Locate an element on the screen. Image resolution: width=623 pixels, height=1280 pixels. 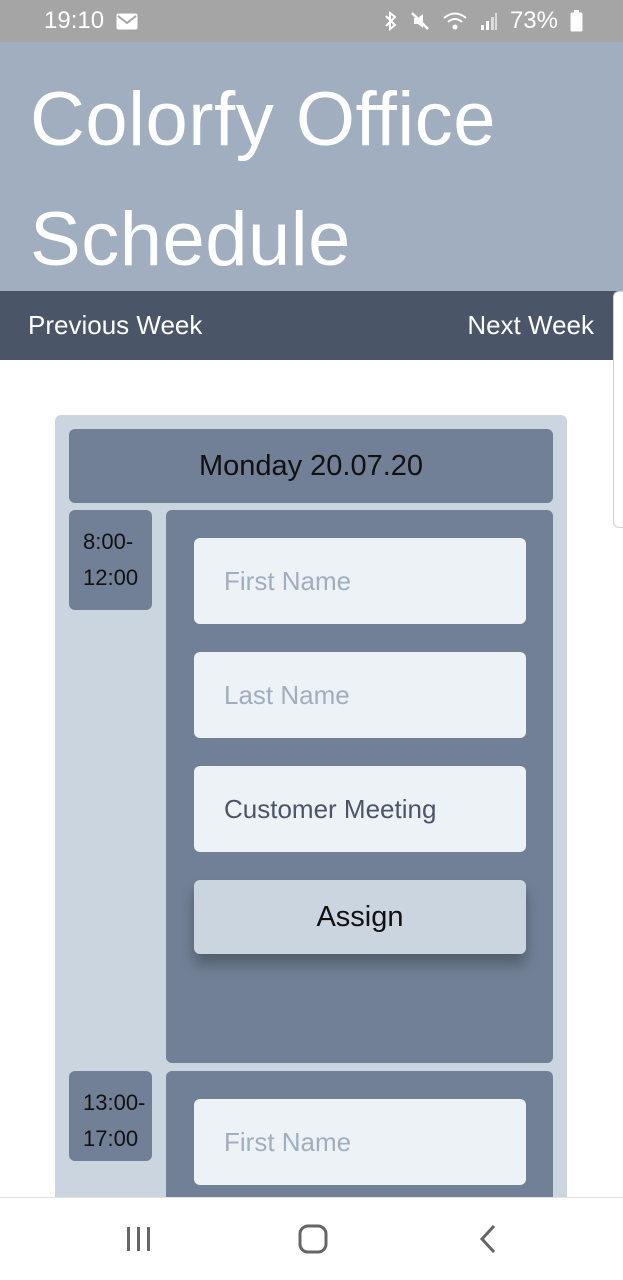
battery-icon is located at coordinates (576, 21).